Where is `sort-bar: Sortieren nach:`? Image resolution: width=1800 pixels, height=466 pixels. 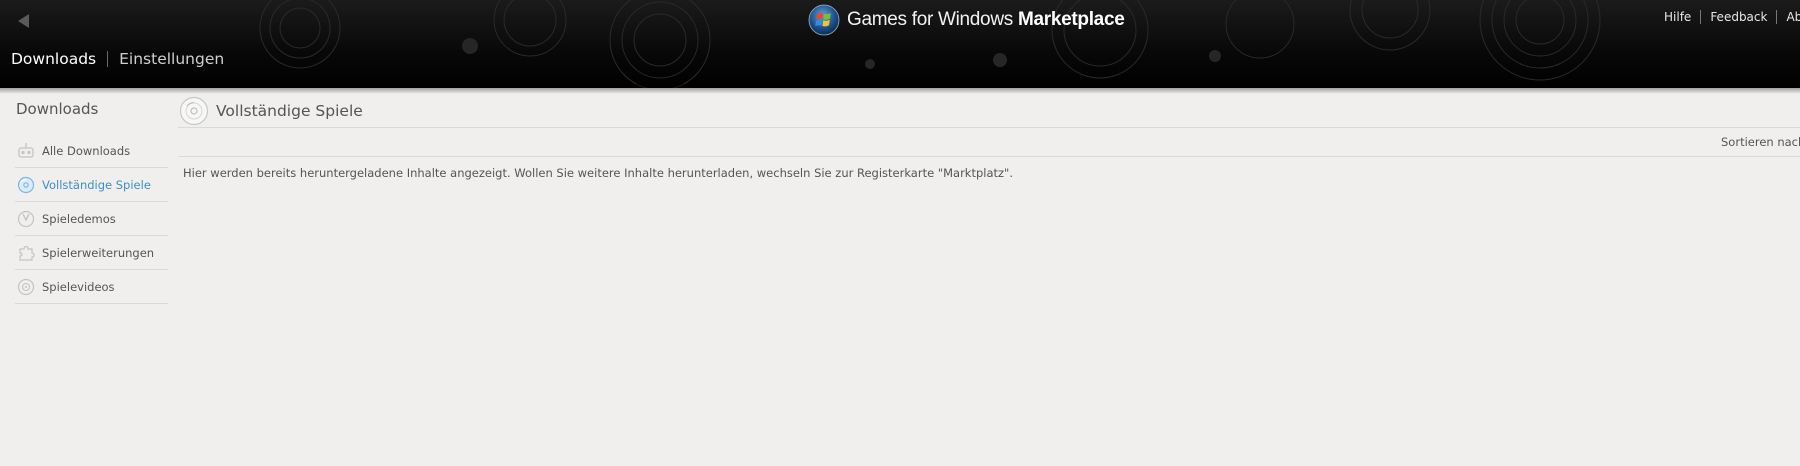 sort-bar: Sortieren nach: is located at coordinates (989, 142).